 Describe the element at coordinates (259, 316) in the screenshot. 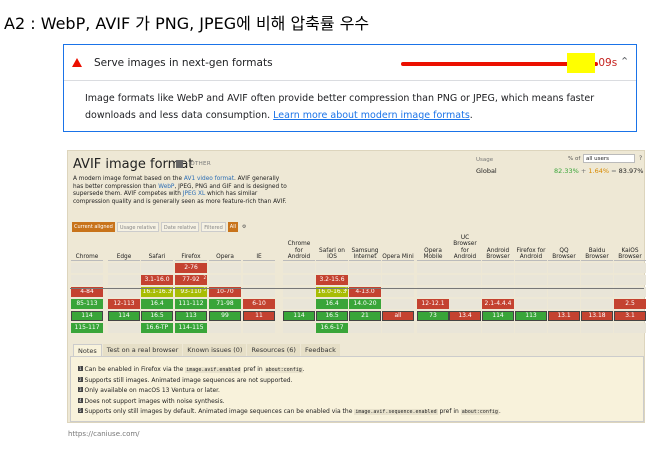

I see `support-cell: 11` at that location.